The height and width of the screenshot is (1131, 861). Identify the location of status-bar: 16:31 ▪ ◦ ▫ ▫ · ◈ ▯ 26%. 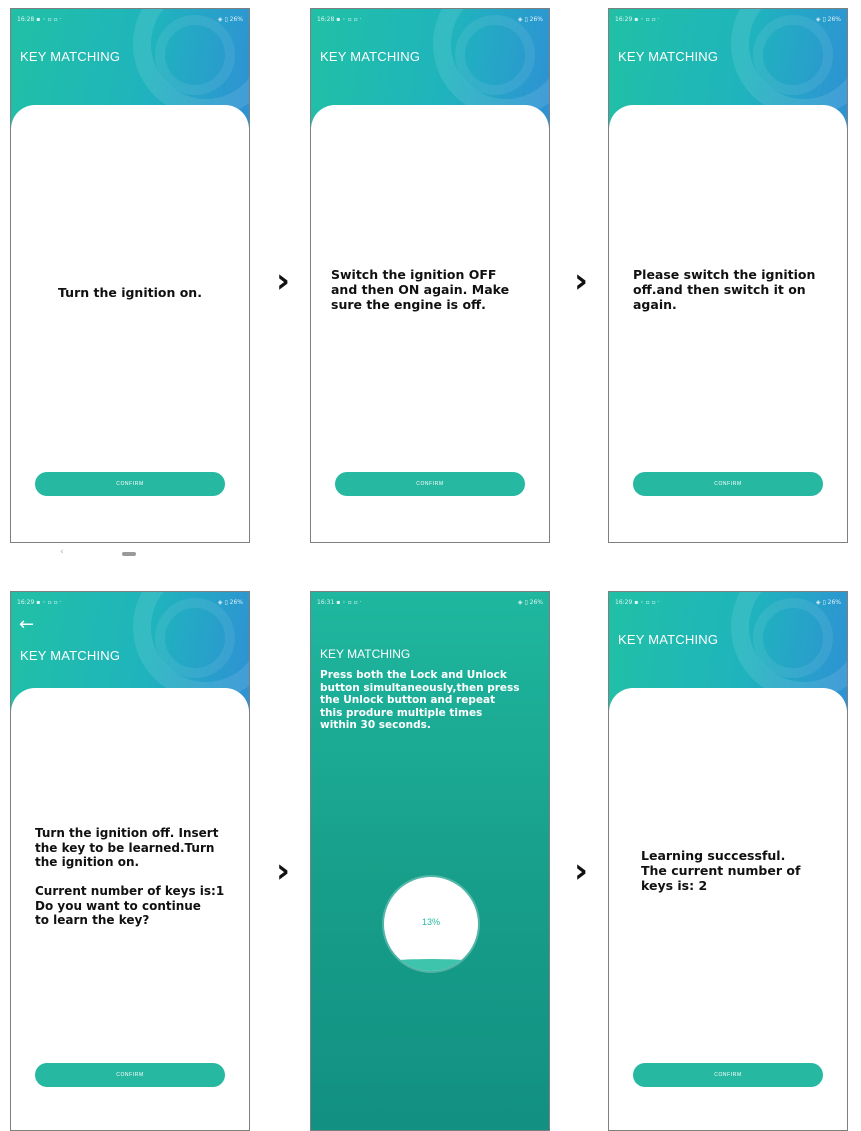
(430, 603).